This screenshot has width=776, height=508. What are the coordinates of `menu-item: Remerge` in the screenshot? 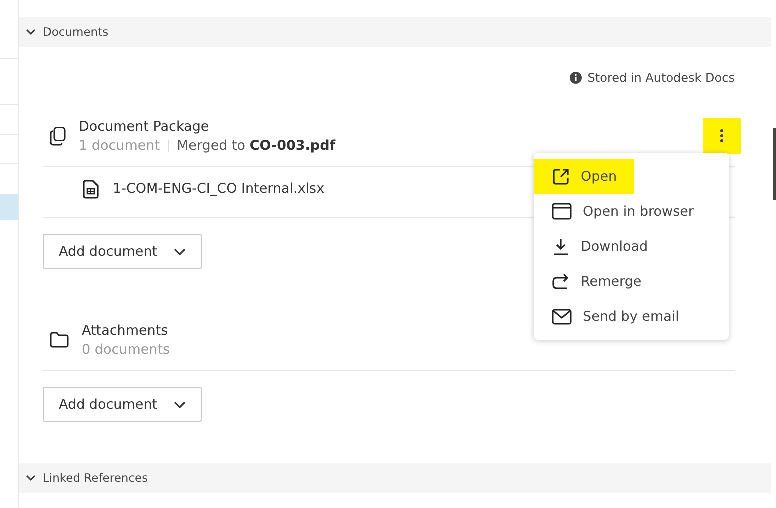 It's located at (631, 281).